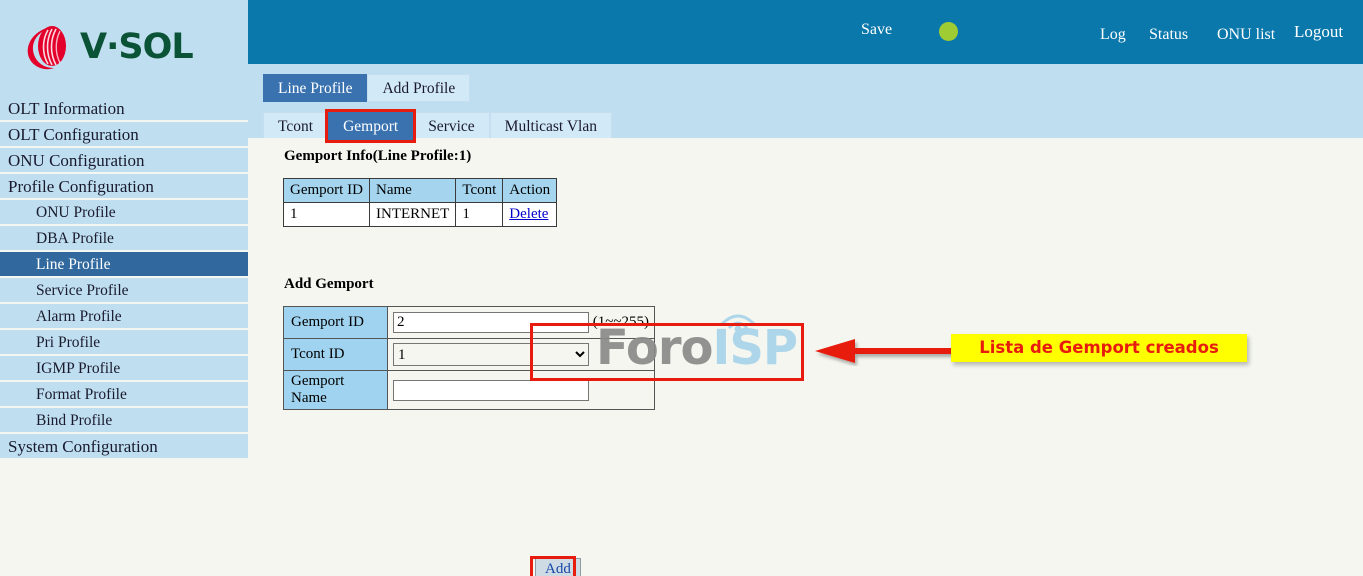 The image size is (1363, 576). Describe the element at coordinates (479, 190) in the screenshot. I see `column-header-tcont: Tcont` at that location.